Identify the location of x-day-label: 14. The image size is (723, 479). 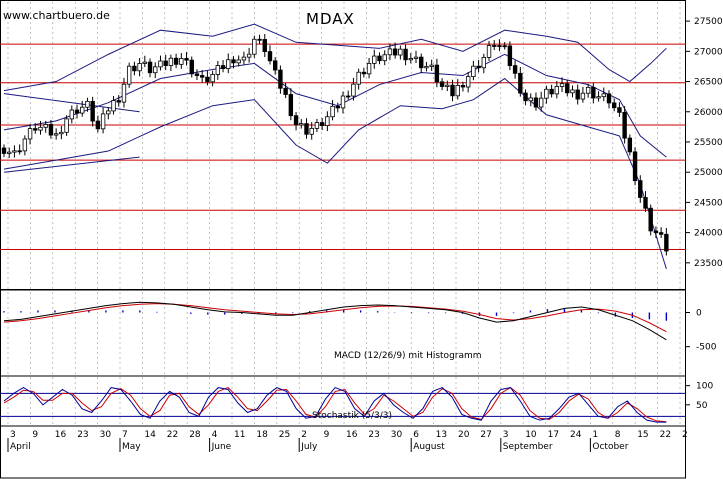
(150, 435).